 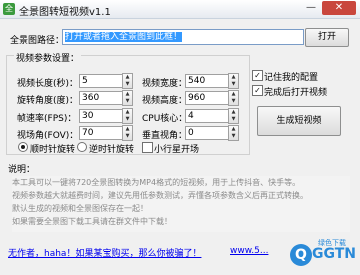 I want to click on path-input-value: 打开或者拖入全景图到此框！, so click(x=124, y=37).